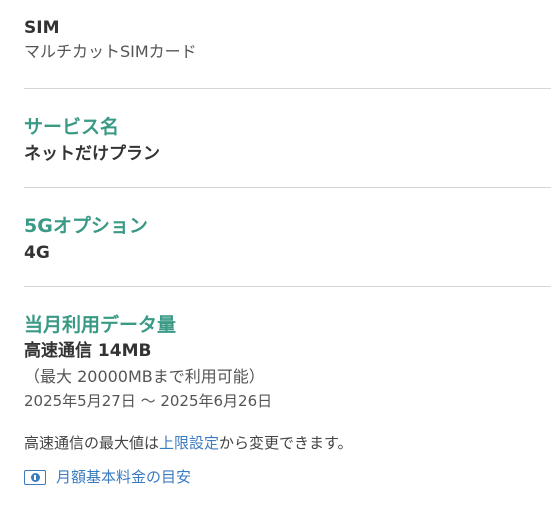 The height and width of the screenshot is (510, 551). Describe the element at coordinates (100, 325) in the screenshot. I see `data-usage-title: 当月利用データ量` at that location.